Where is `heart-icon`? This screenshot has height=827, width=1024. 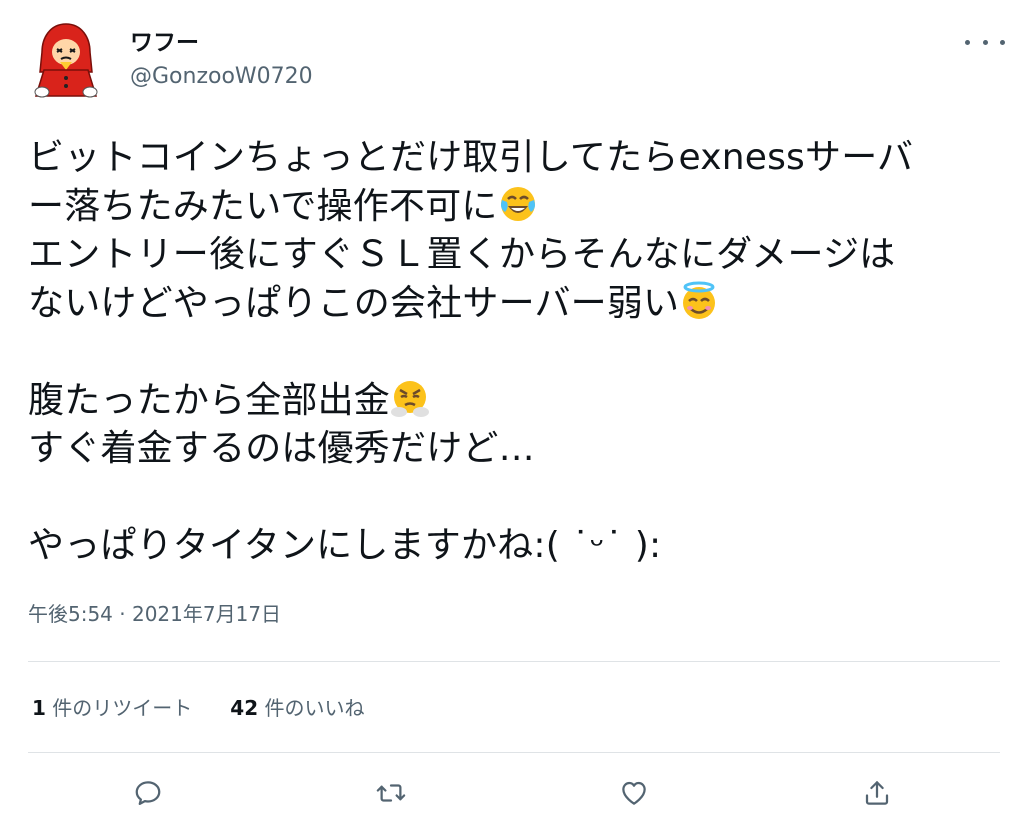
heart-icon is located at coordinates (634, 793).